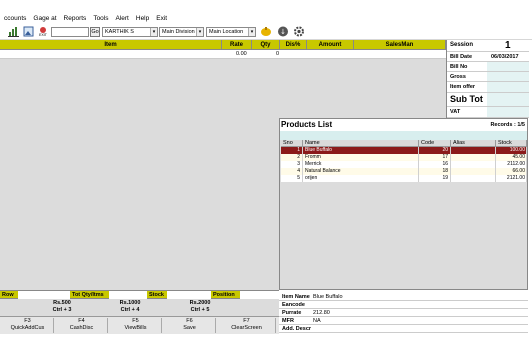  What do you see at coordinates (14, 31) in the screenshot?
I see `bar-chart-icon` at bounding box center [14, 31].